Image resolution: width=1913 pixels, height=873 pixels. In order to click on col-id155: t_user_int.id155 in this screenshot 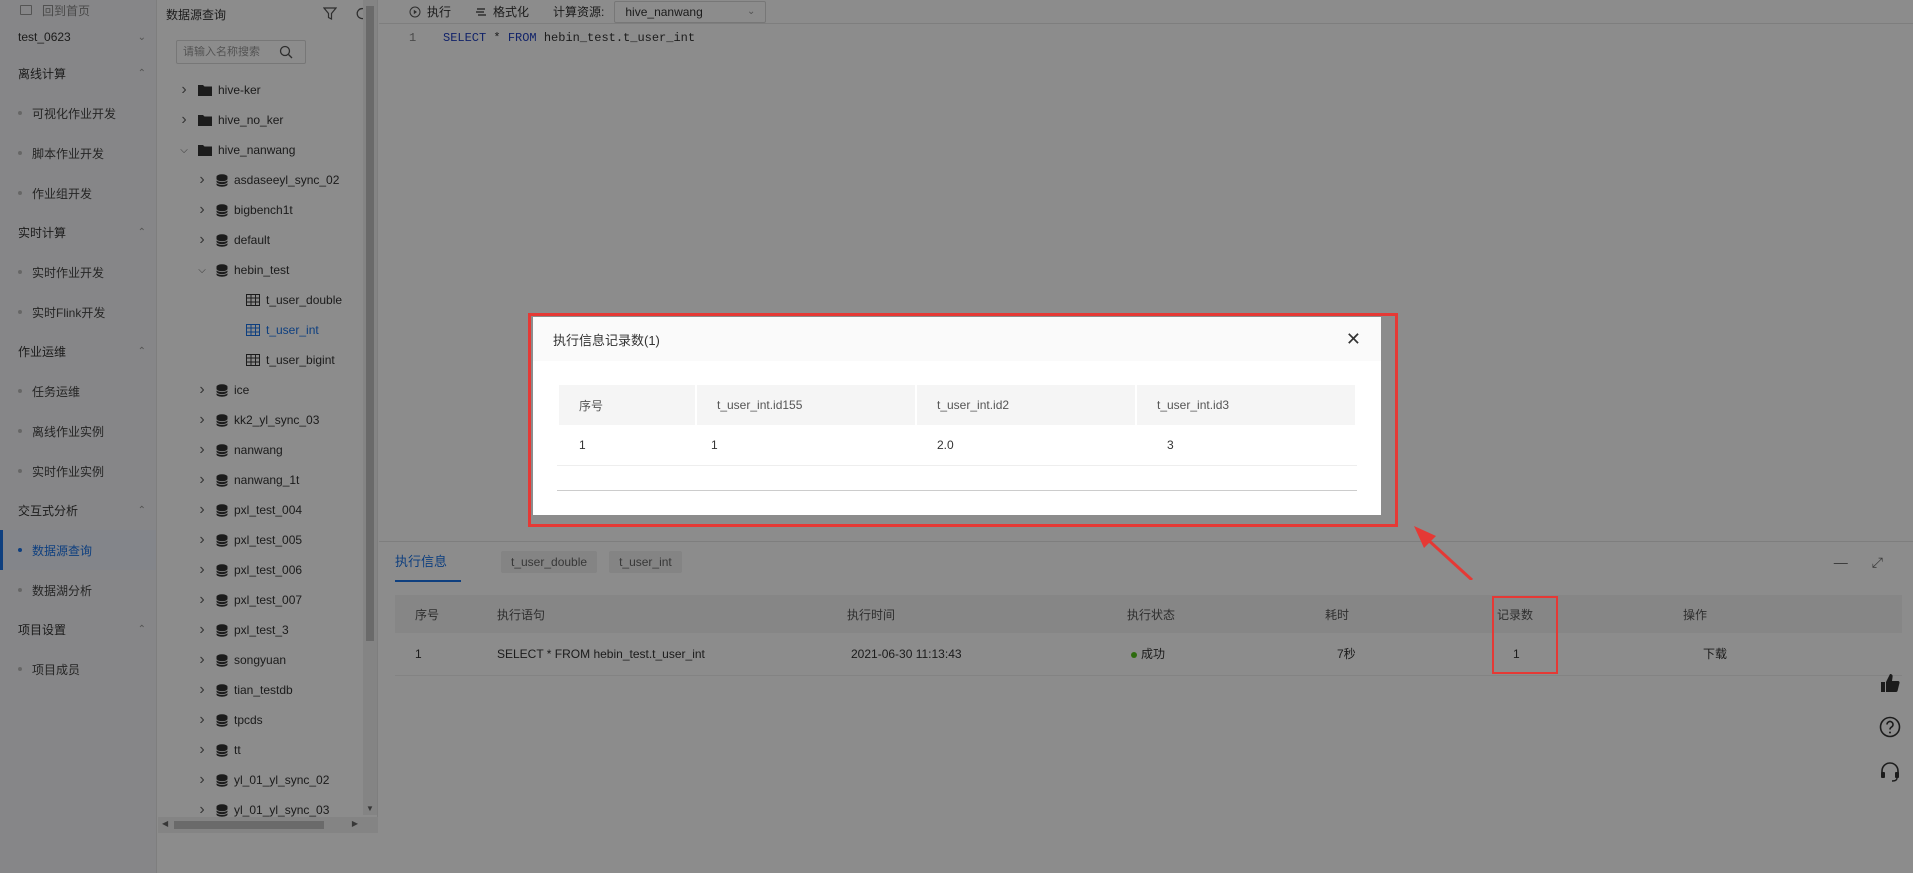, I will do `click(806, 405)`.